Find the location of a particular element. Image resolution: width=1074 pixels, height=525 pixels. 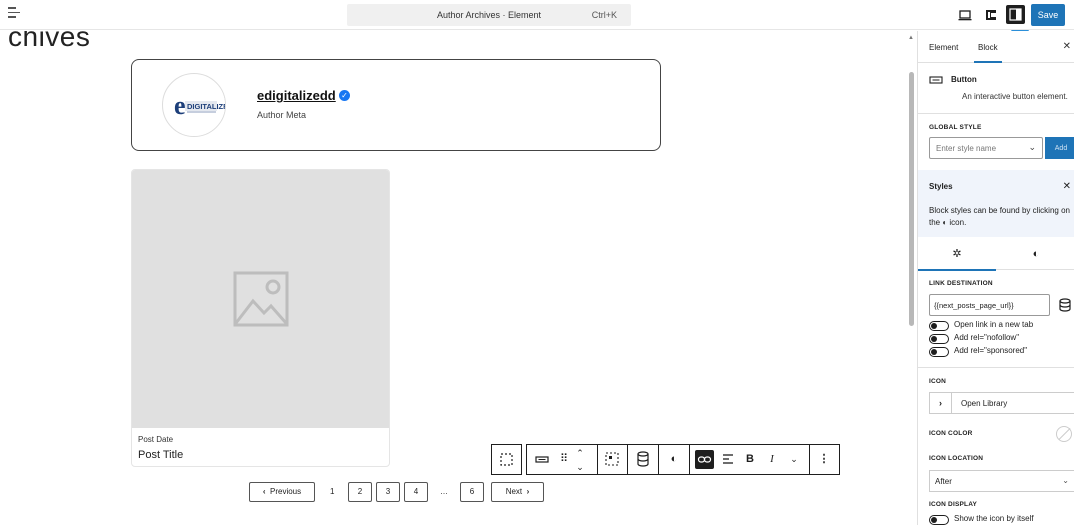

post-title: Post Title is located at coordinates (161, 455).